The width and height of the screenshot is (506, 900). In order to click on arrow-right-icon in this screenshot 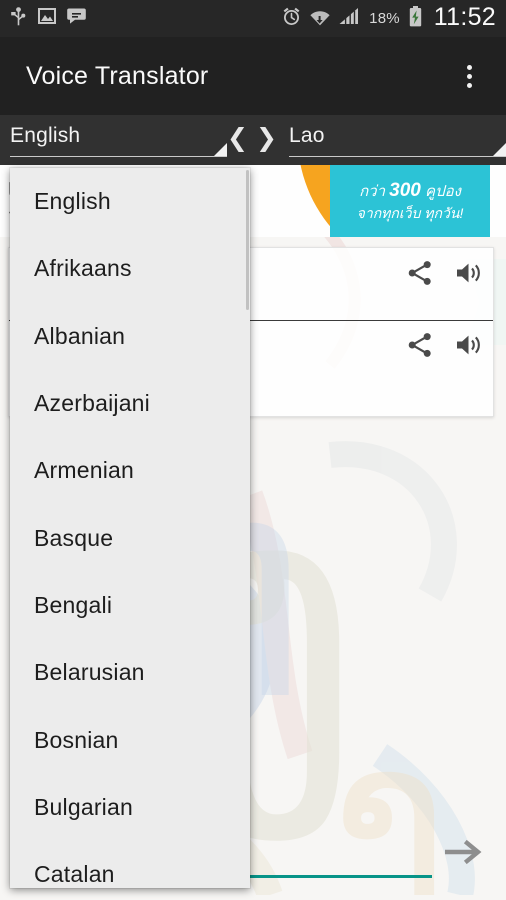, I will do `click(463, 854)`.